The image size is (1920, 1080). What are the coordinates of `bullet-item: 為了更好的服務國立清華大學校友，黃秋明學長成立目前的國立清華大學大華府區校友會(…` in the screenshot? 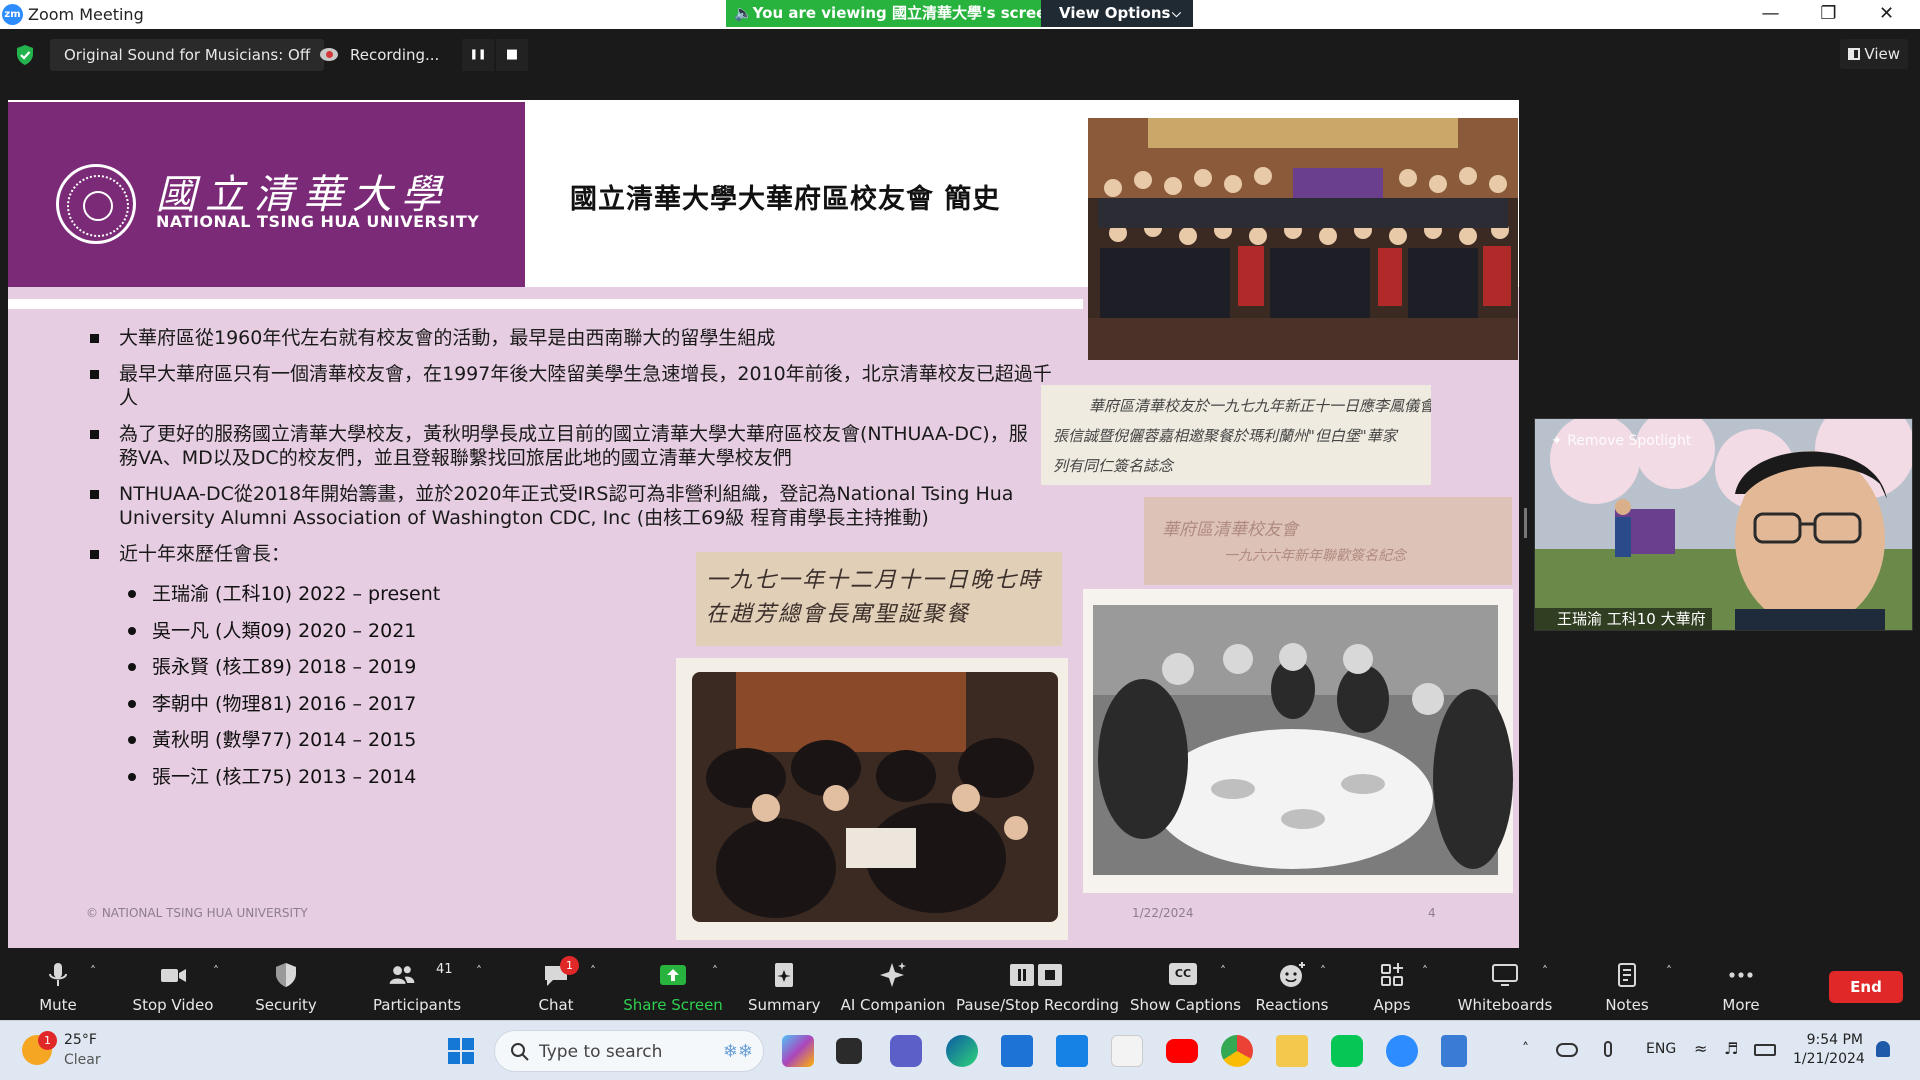 It's located at (560, 446).